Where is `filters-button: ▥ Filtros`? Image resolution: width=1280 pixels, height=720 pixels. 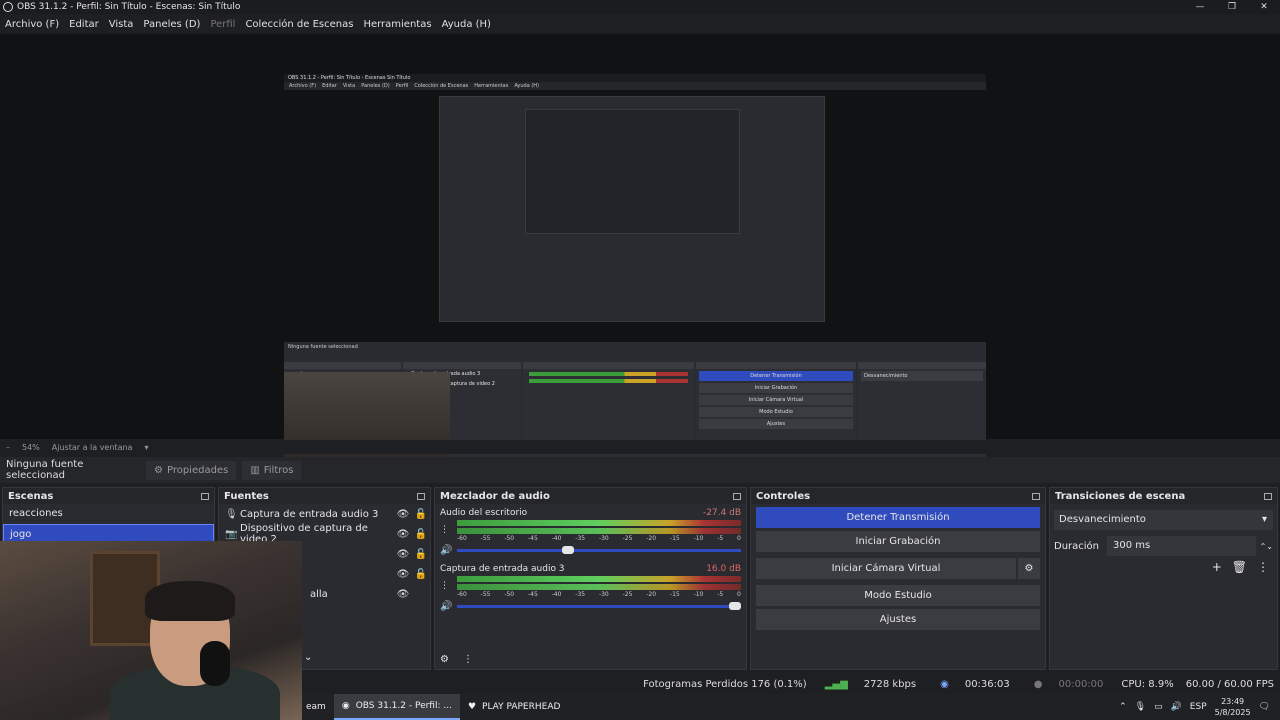
filters-button: ▥ Filtros is located at coordinates (272, 470).